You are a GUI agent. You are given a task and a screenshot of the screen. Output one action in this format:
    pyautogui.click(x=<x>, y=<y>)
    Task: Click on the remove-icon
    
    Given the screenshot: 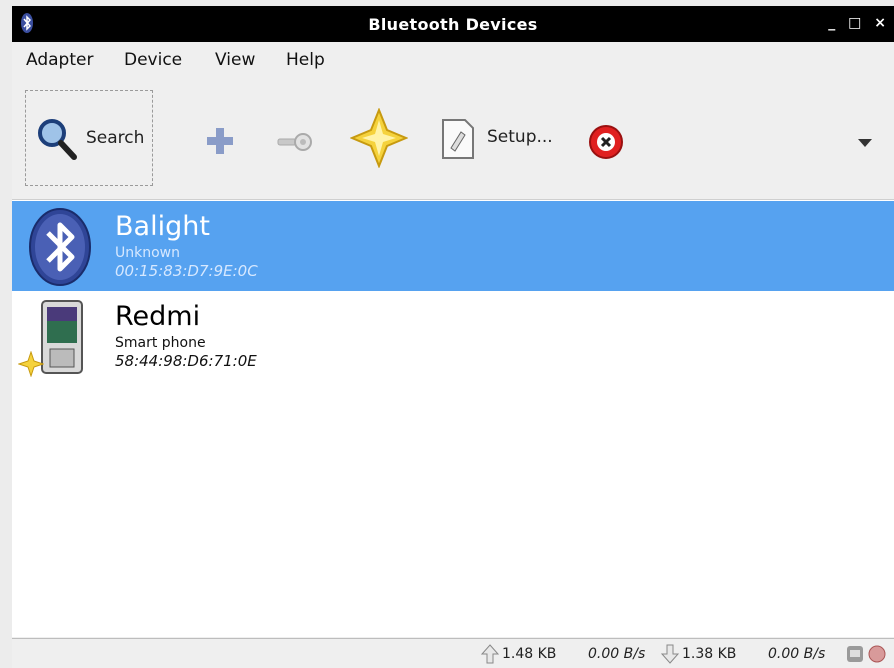 What is the action you would take?
    pyautogui.click(x=606, y=142)
    